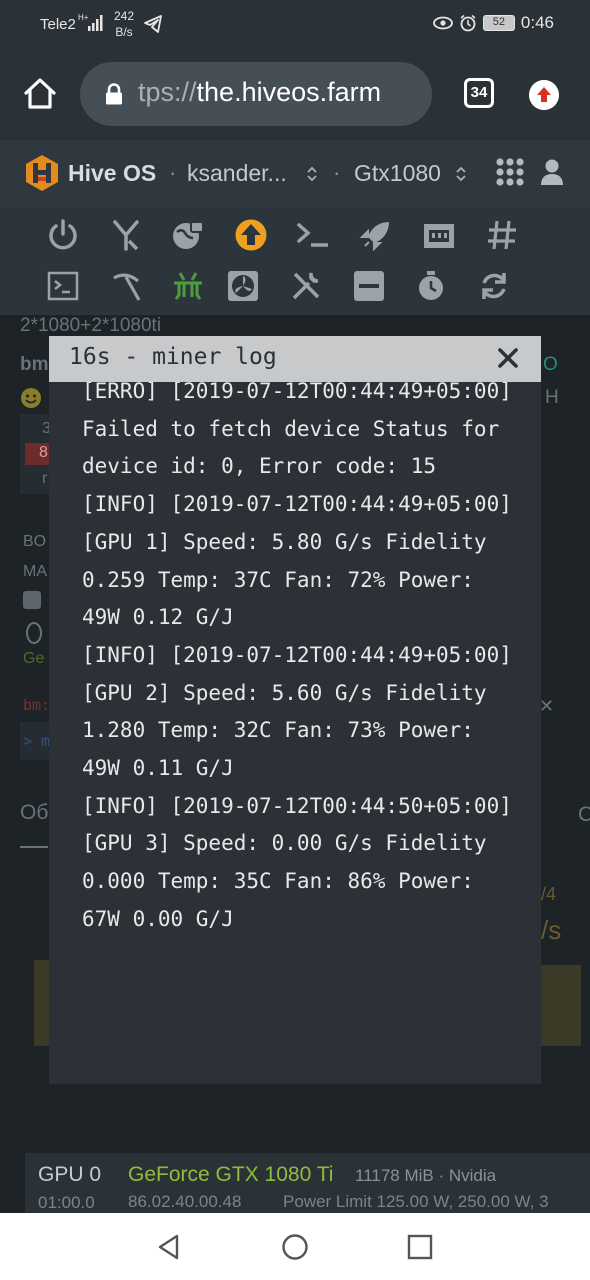  What do you see at coordinates (461, 174) in the screenshot?
I see `worker-chevron-icon` at bounding box center [461, 174].